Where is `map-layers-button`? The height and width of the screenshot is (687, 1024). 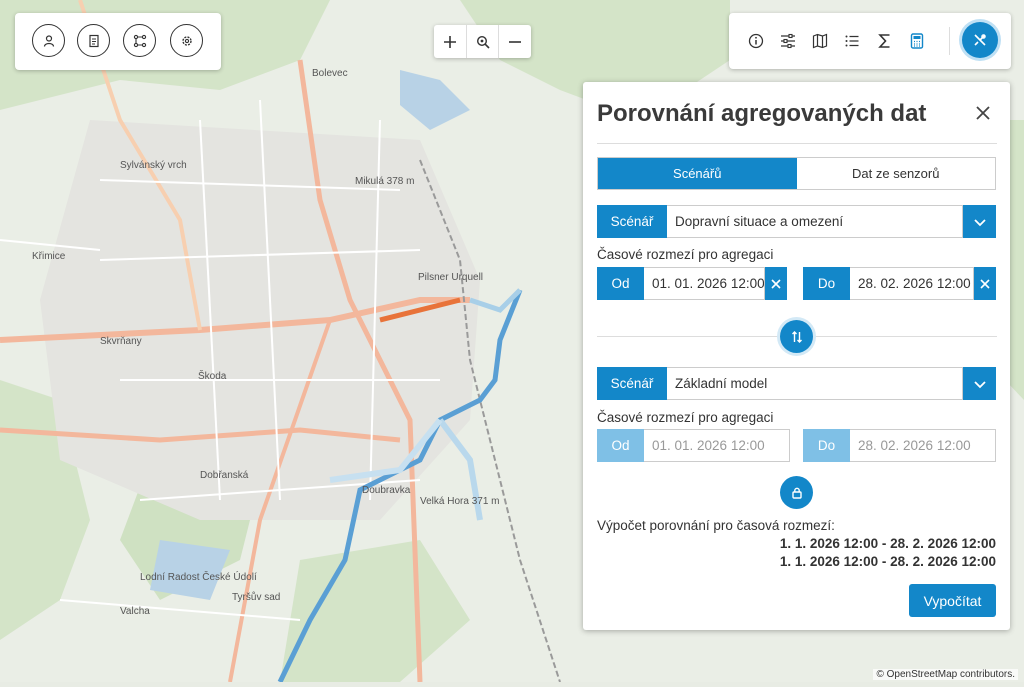 map-layers-button is located at coordinates (820, 41).